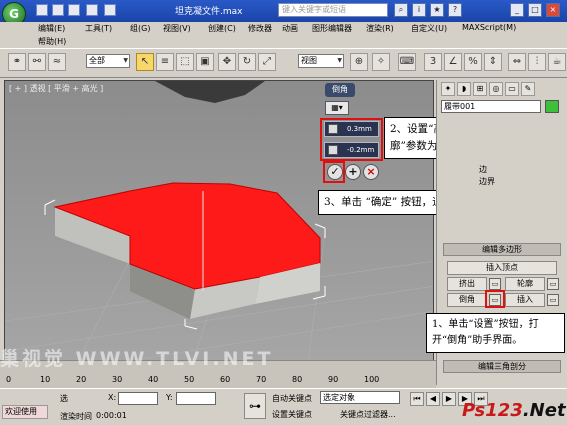  Describe the element at coordinates (247, 62) in the screenshot. I see `select-and-rotate-icon: ↻` at that location.